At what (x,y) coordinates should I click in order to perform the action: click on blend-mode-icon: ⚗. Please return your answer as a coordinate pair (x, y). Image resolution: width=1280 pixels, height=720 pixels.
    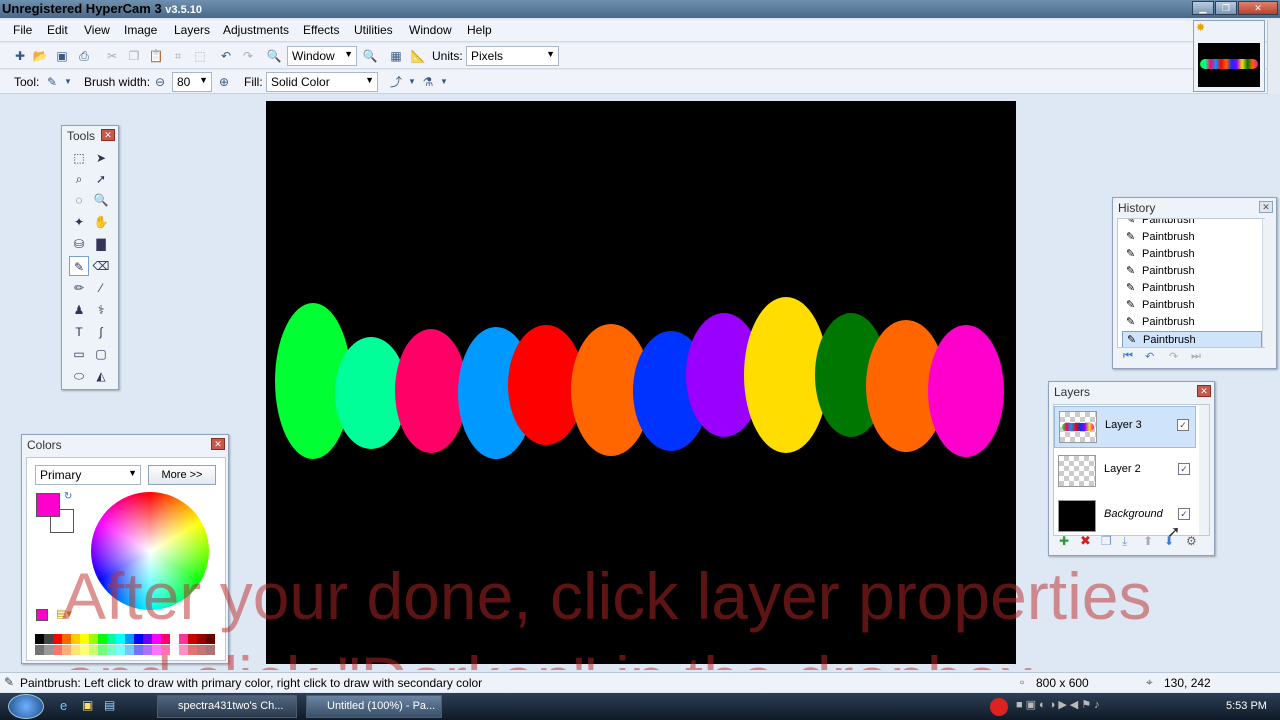
    Looking at the image, I should click on (428, 82).